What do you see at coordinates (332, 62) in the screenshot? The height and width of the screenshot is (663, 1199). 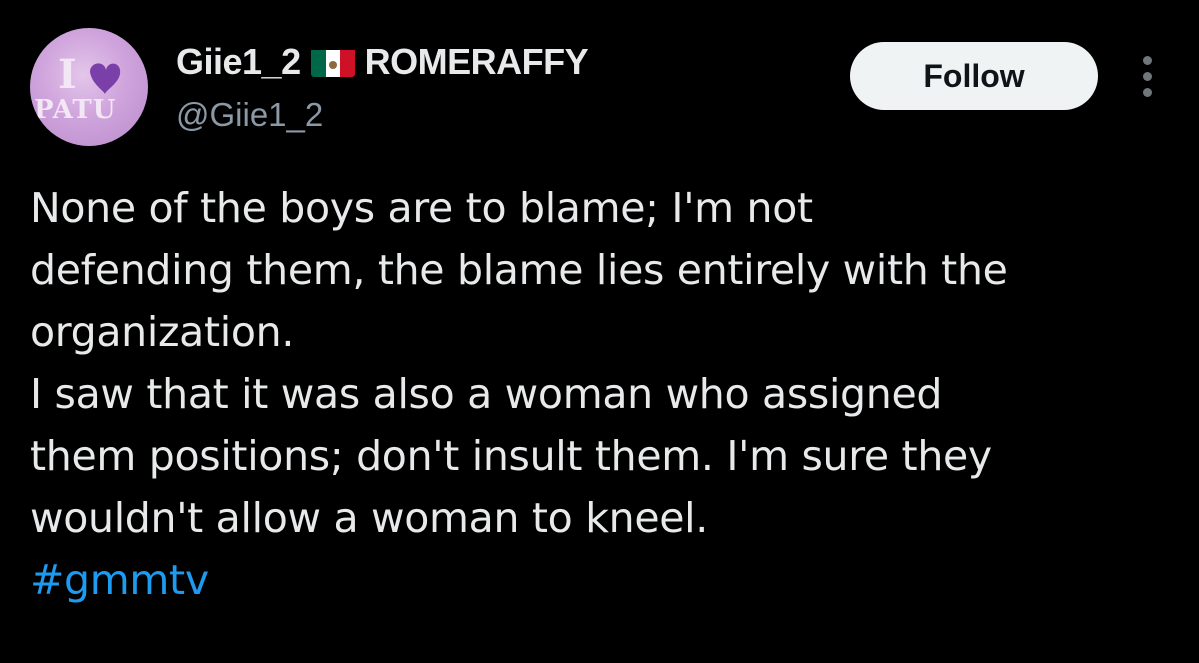 I see `mexico-flag-icon` at bounding box center [332, 62].